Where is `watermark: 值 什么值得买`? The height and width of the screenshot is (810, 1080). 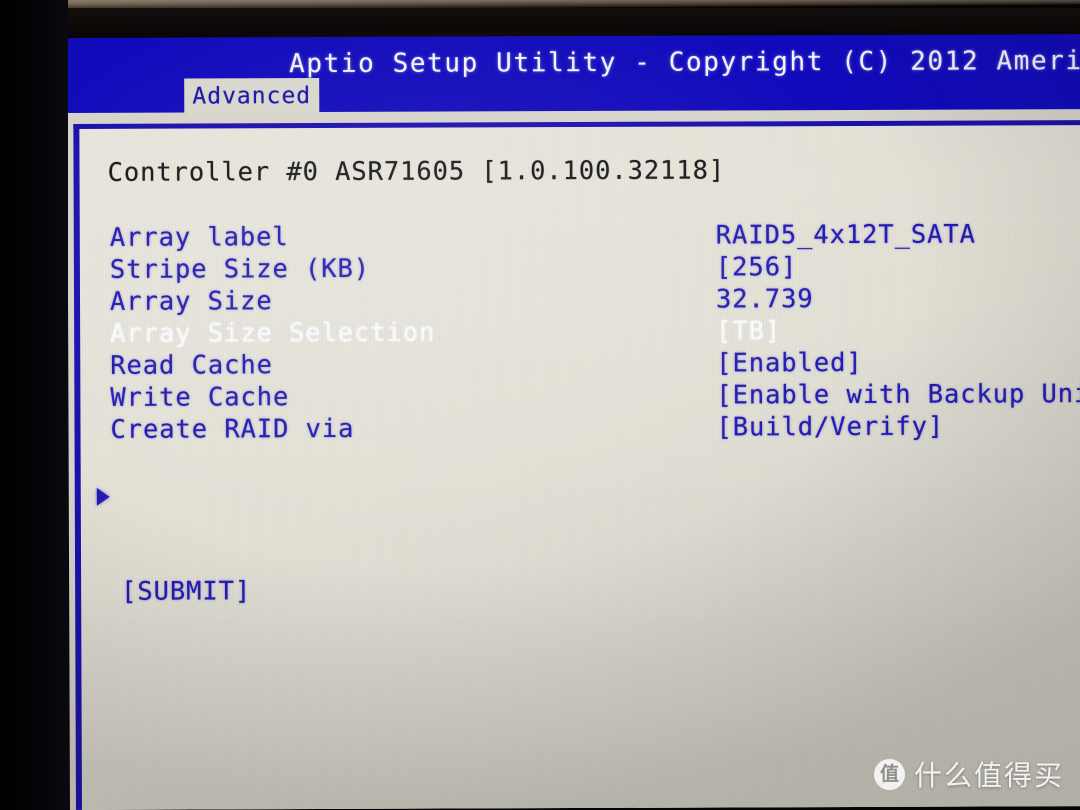 watermark: 值 什么值得买 is located at coordinates (968, 774).